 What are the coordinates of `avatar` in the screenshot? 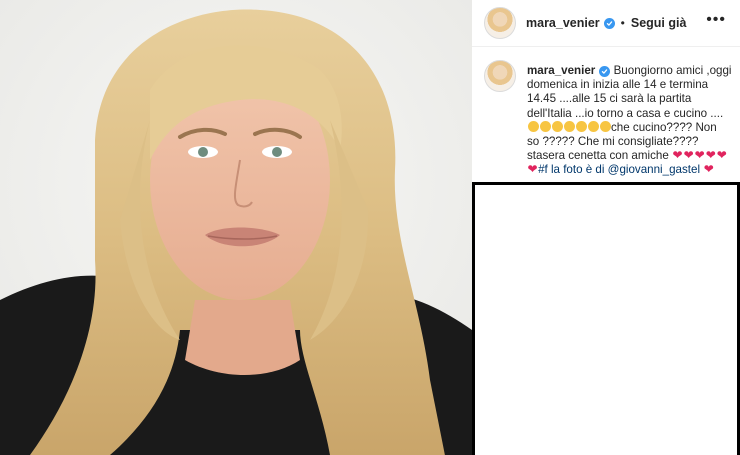 It's located at (500, 23).